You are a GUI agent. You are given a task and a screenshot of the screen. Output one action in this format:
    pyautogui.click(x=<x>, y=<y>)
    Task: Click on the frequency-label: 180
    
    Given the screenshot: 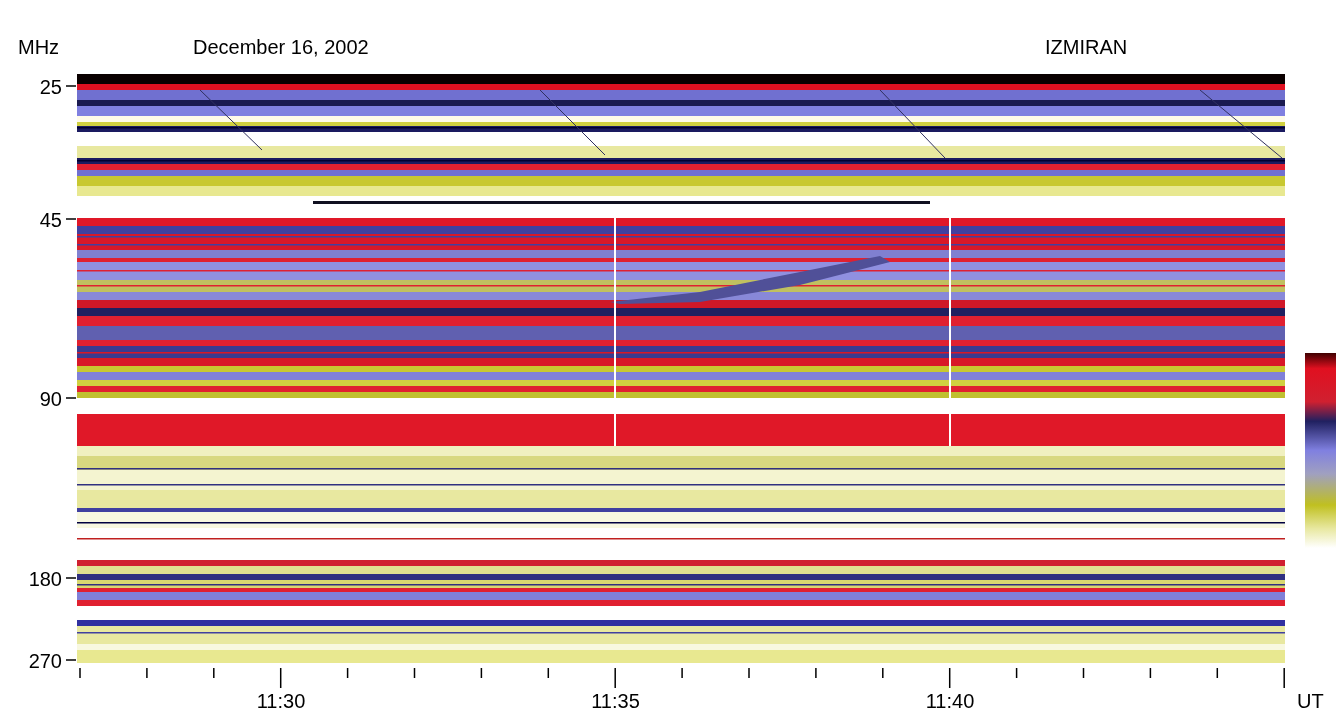 What is the action you would take?
    pyautogui.click(x=45, y=579)
    